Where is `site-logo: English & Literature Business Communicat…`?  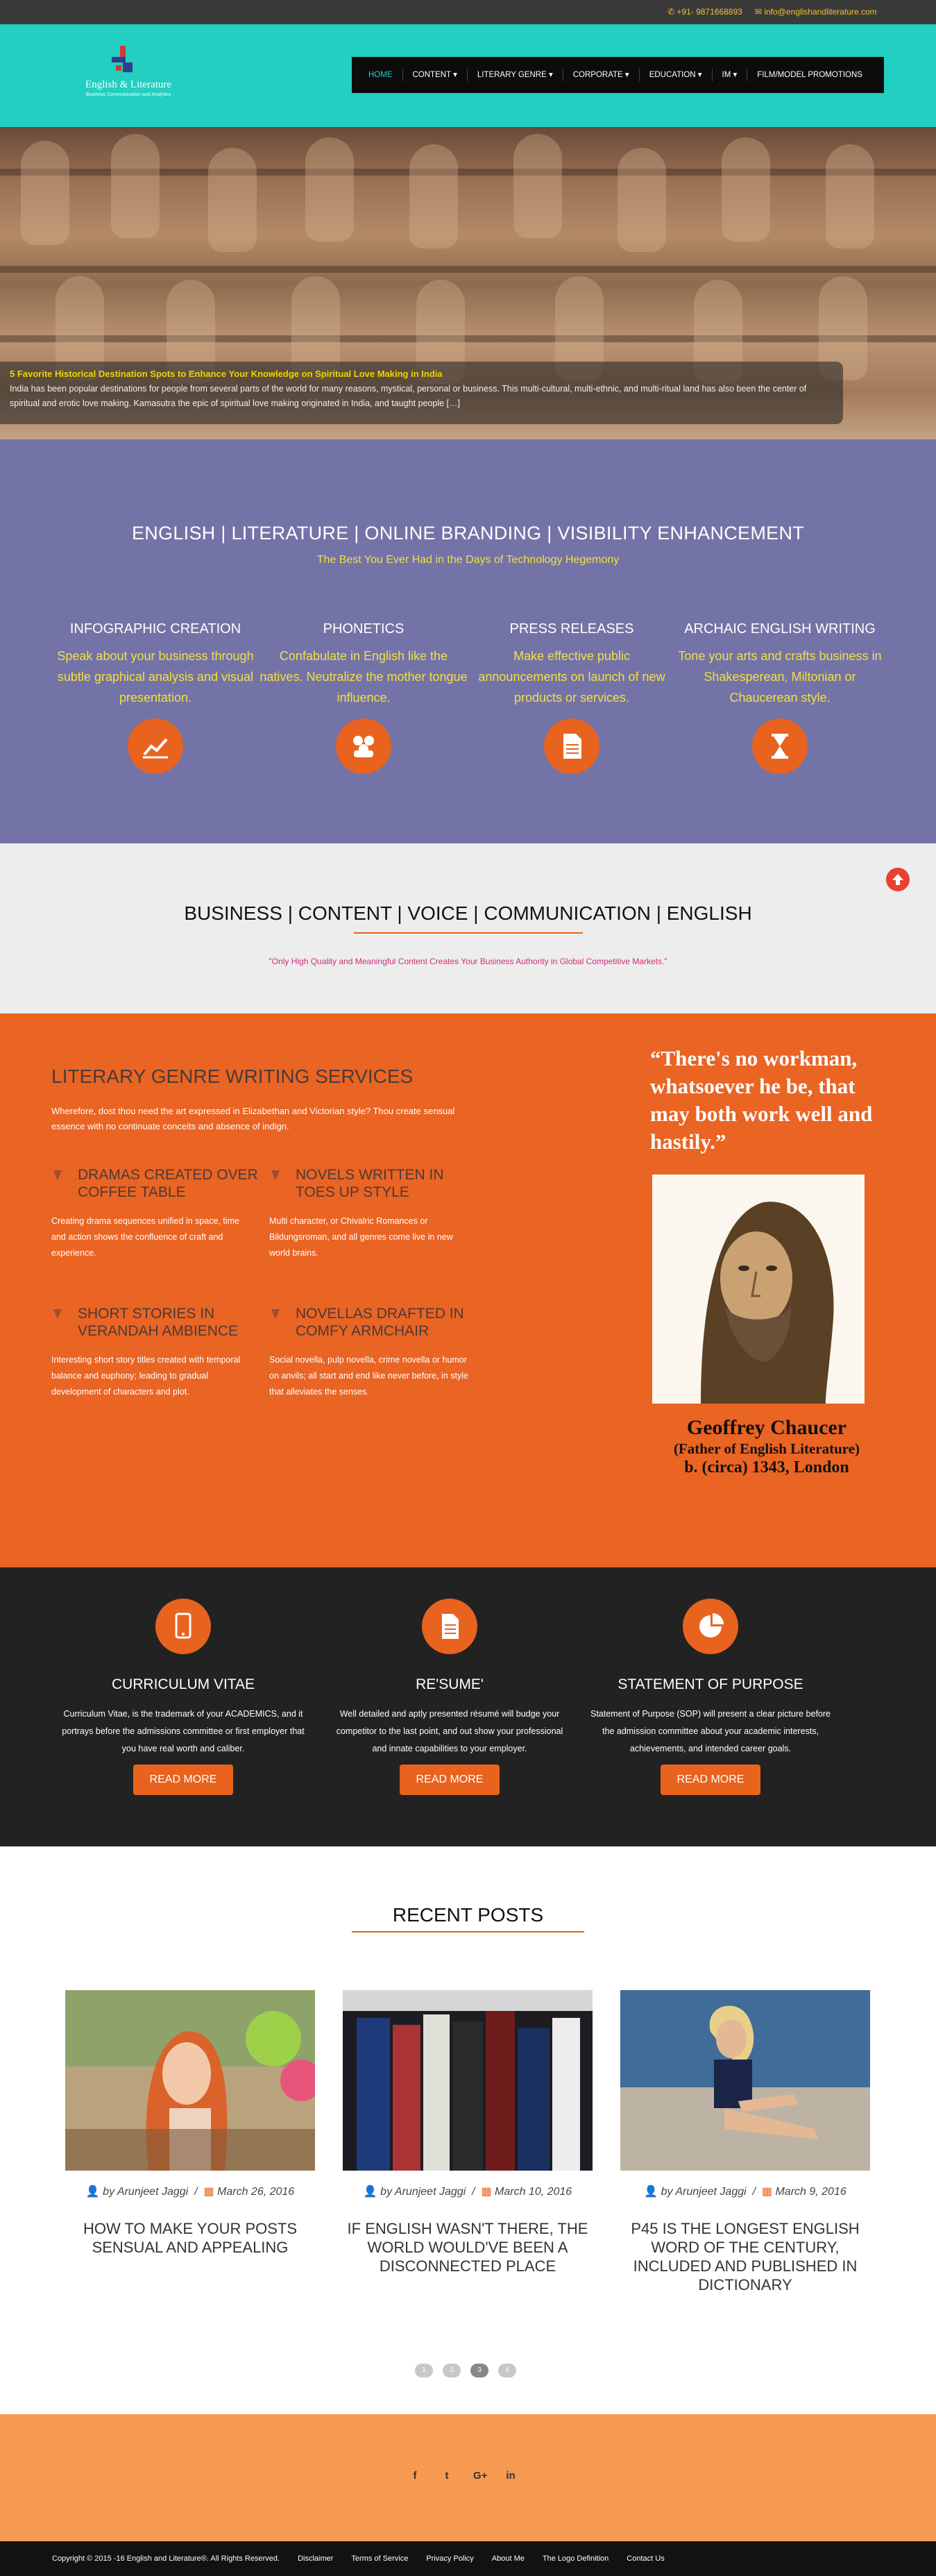 site-logo: English & Literature Business Communicat… is located at coordinates (128, 75).